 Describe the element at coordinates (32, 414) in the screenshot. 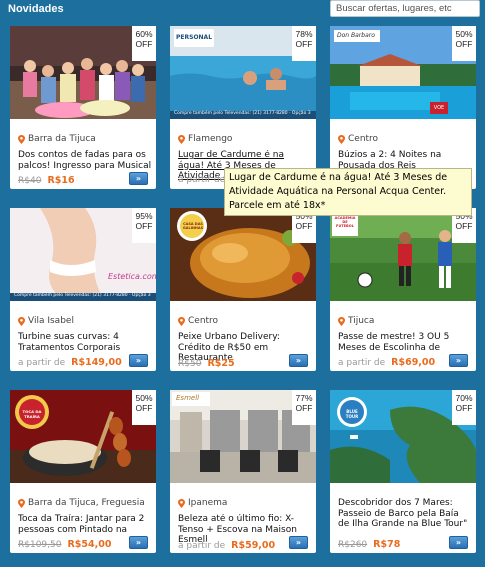

I see `brand-logo: TOCA DA TRAÍRA` at that location.